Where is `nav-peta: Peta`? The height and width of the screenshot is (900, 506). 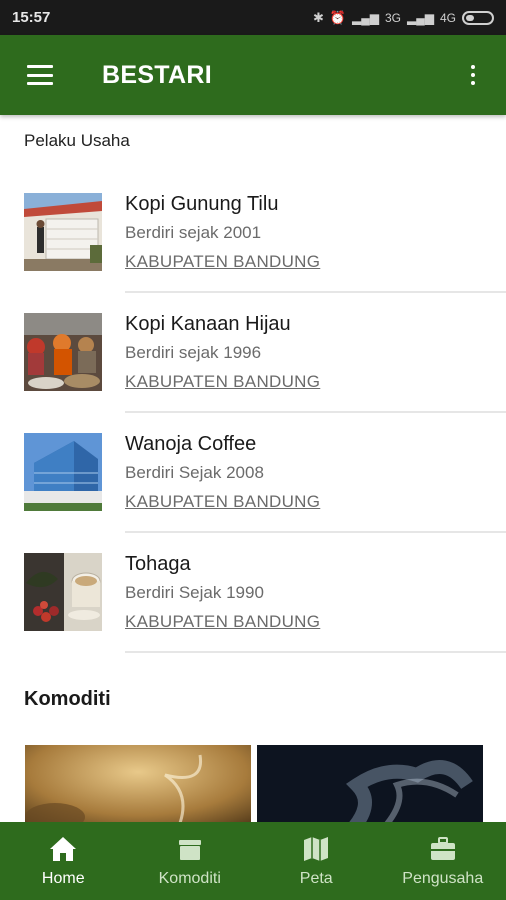 nav-peta: Peta is located at coordinates (316, 861).